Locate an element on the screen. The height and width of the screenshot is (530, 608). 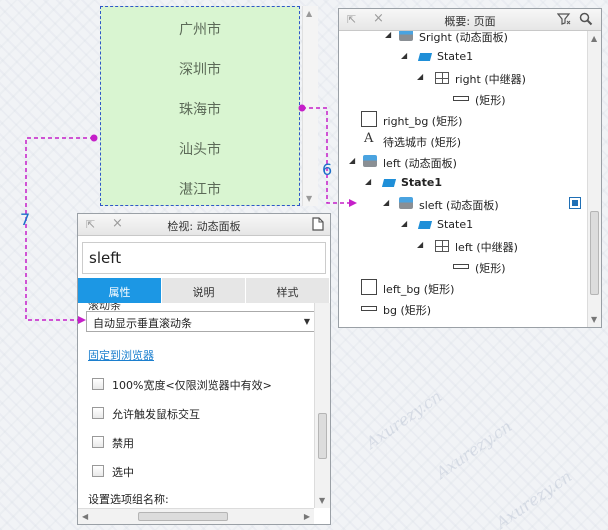
scroll-left-arrow-icon: ◀ is located at coordinates (85, 516).